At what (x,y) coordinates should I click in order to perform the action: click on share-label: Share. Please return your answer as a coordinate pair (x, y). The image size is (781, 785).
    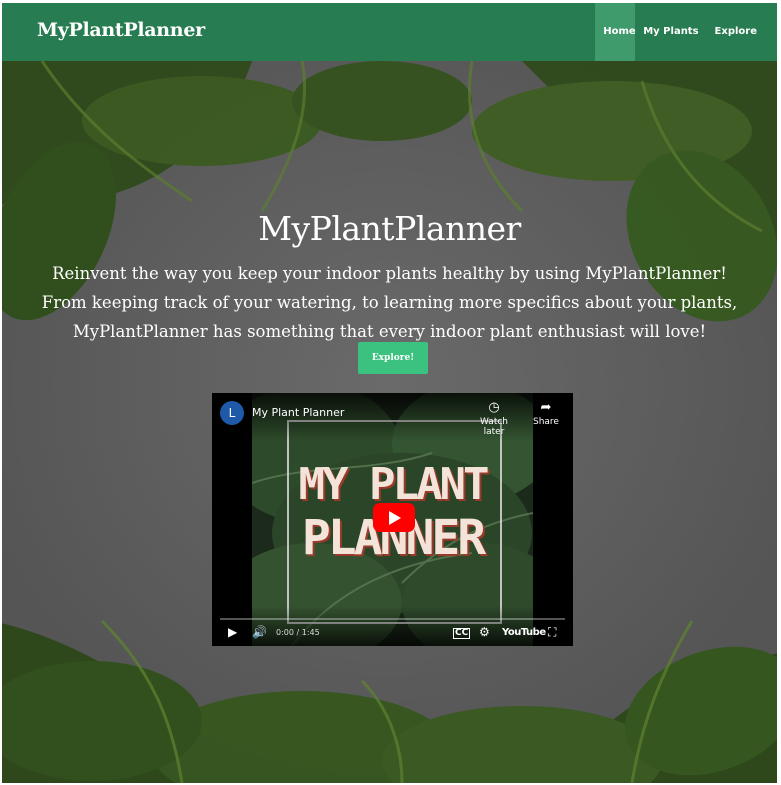
    Looking at the image, I should click on (546, 422).